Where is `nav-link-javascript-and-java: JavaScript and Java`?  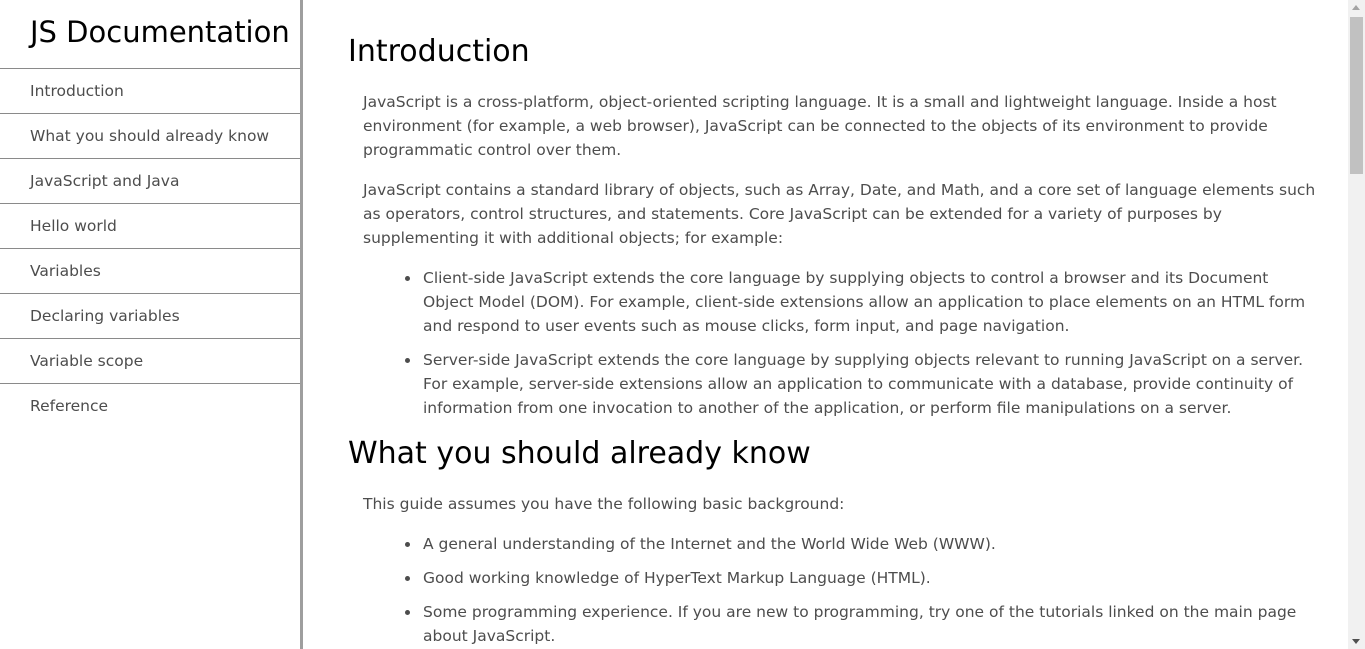 nav-link-javascript-and-java: JavaScript and Java is located at coordinates (150, 181).